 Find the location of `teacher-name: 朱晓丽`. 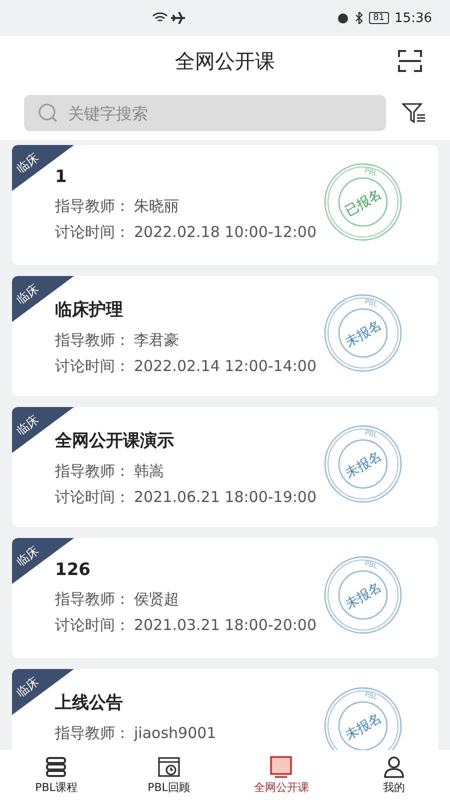

teacher-name: 朱晓丽 is located at coordinates (156, 206).